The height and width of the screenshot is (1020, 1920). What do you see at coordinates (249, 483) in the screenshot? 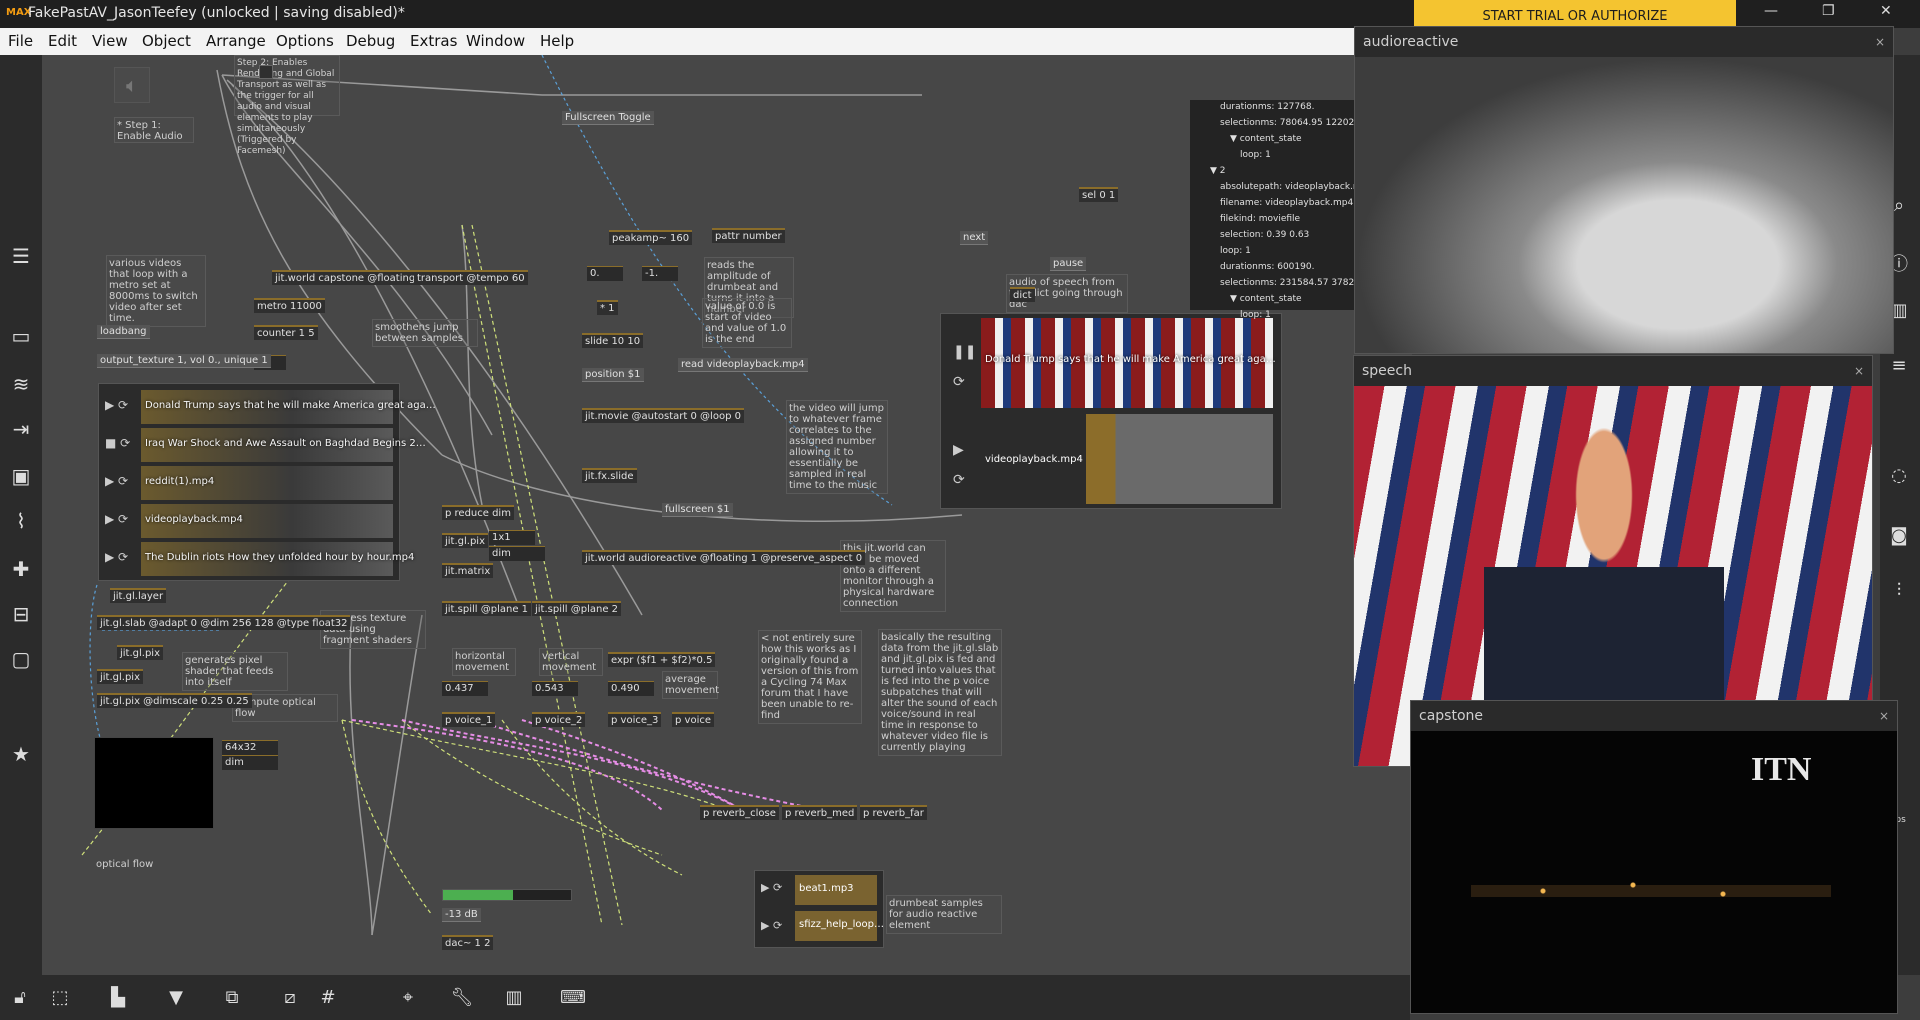
I see `playlist-item: ▶ ⟳ reddit(1).mp4` at bounding box center [249, 483].